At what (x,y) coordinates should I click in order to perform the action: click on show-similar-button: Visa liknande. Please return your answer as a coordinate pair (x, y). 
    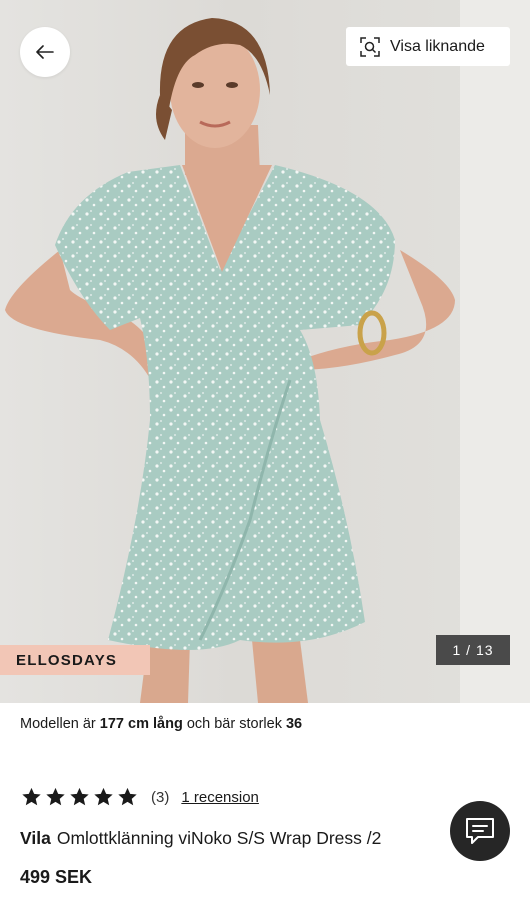
    Looking at the image, I should click on (428, 46).